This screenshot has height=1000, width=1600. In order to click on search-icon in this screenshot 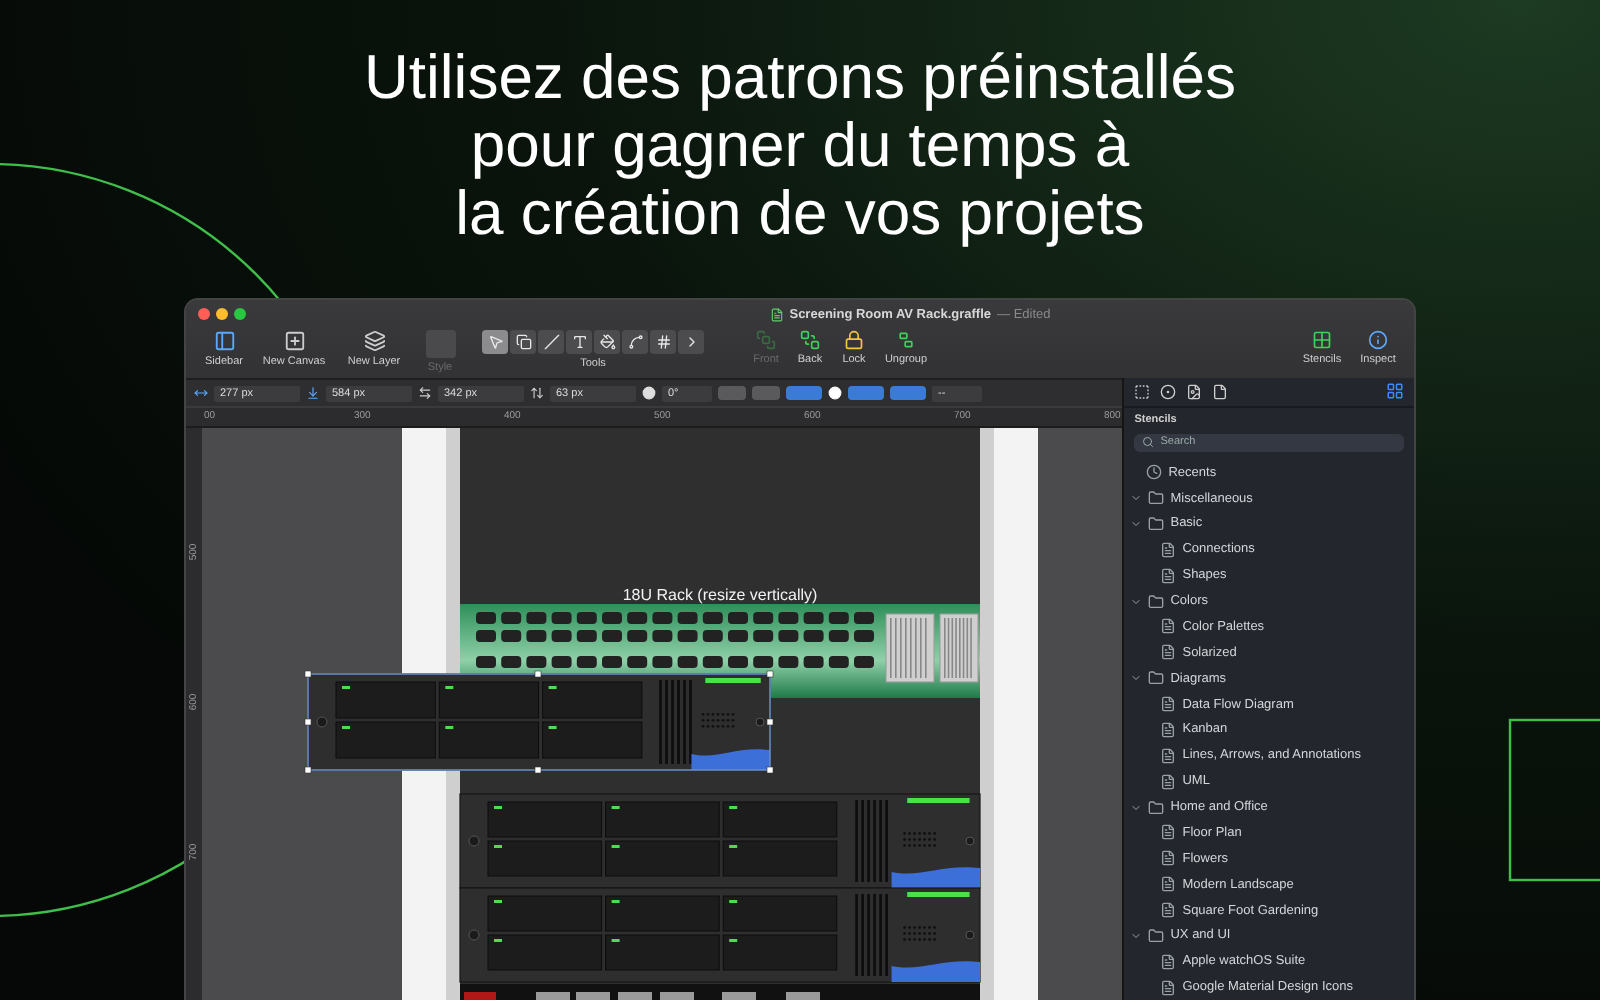, I will do `click(1148, 442)`.